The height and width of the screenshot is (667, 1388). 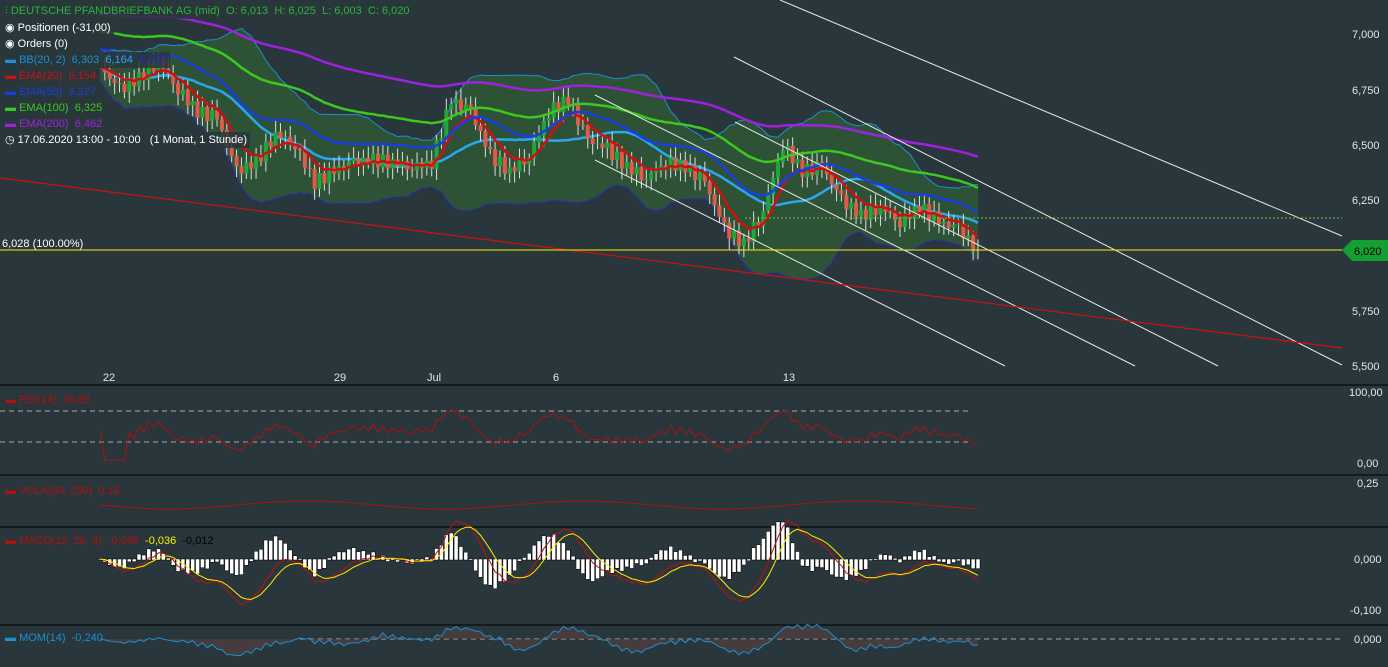 What do you see at coordinates (41, 76) in the screenshot?
I see `ema20-label: EMA(20)` at bounding box center [41, 76].